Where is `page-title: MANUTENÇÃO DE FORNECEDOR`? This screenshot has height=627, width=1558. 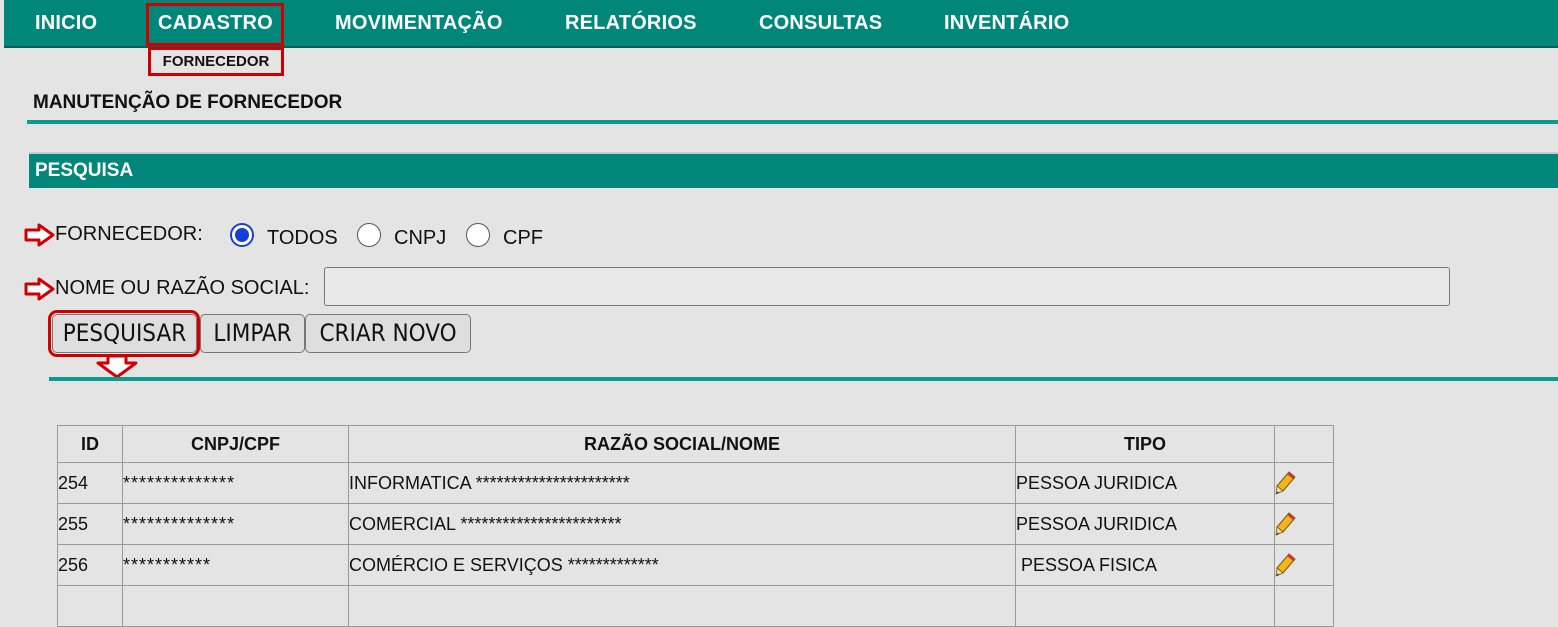
page-title: MANUTENÇÃO DE FORNECEDOR is located at coordinates (188, 102).